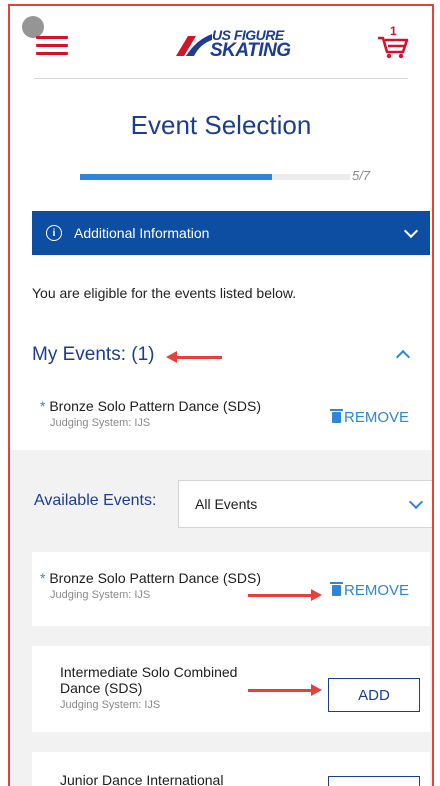 The width and height of the screenshot is (440, 786). Describe the element at coordinates (95, 500) in the screenshot. I see `available-events-label: Available Events:` at that location.